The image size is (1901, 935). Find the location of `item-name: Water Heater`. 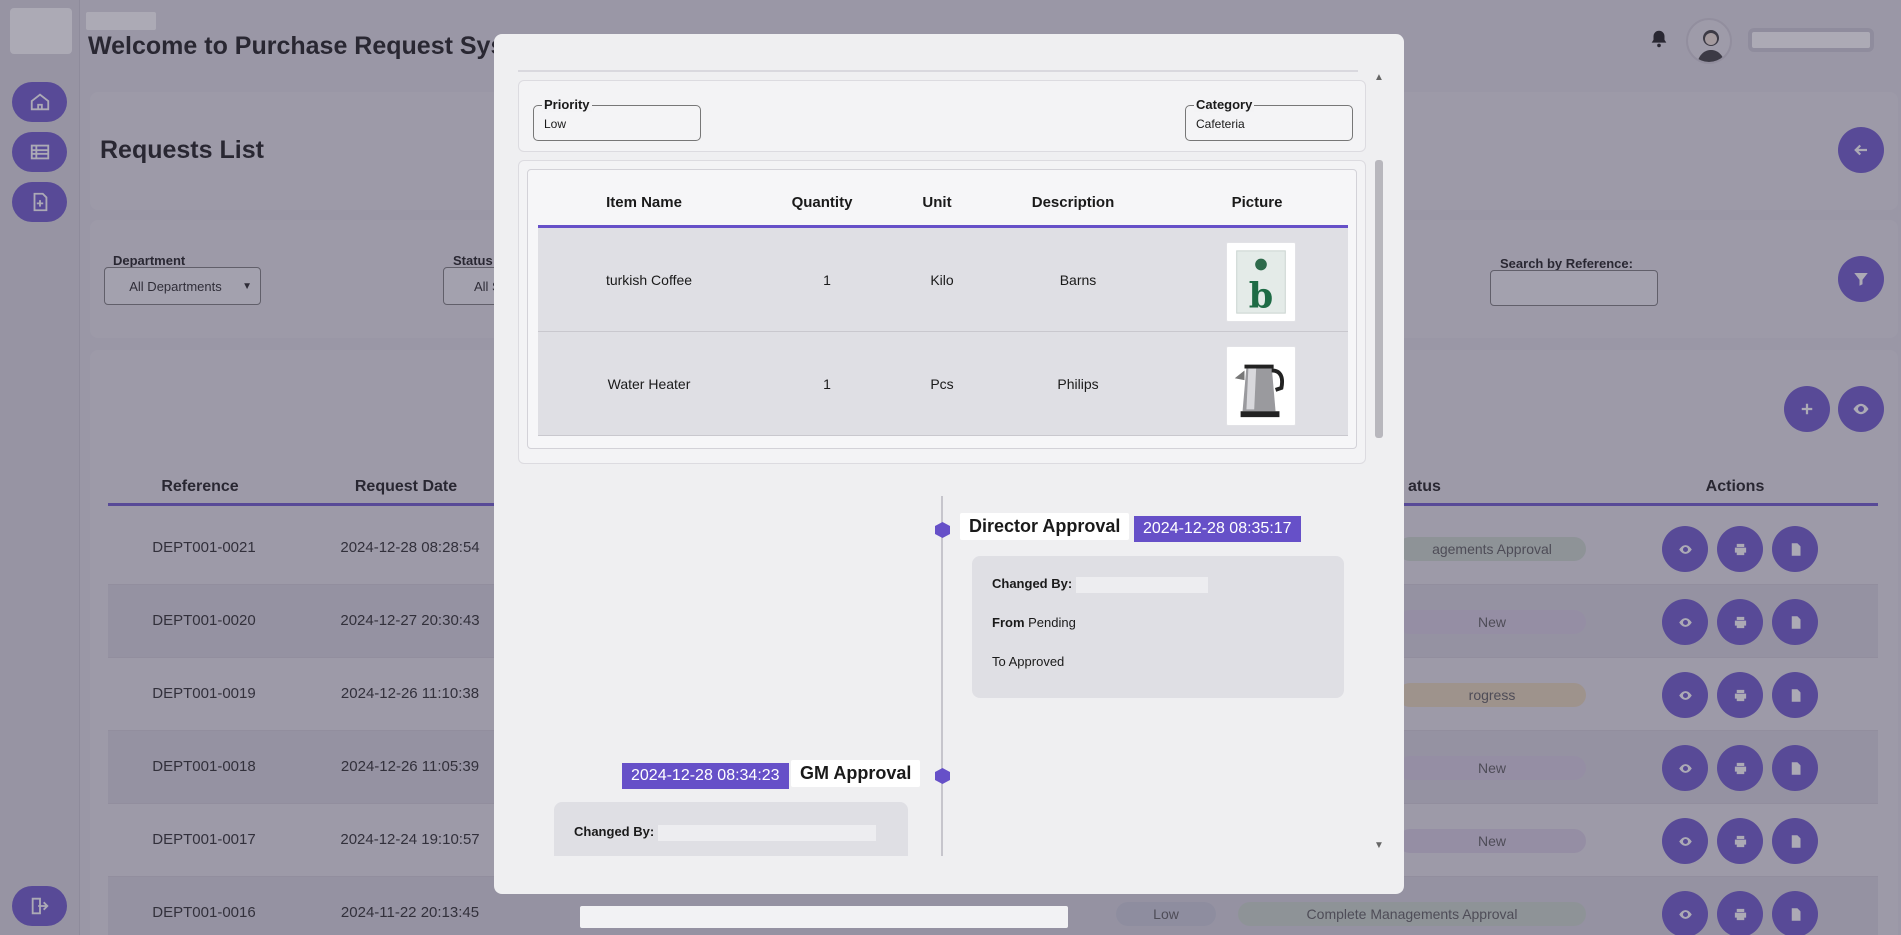

item-name: Water Heater is located at coordinates (649, 384).